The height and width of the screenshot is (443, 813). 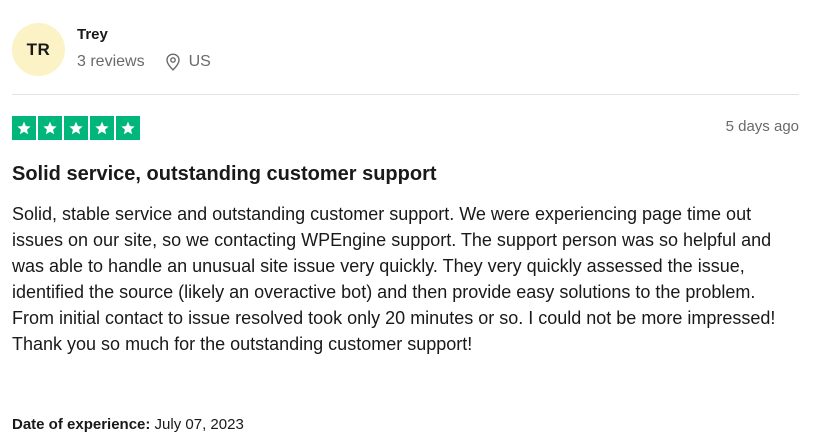 I want to click on experience-label: Date of experience:, so click(x=81, y=424).